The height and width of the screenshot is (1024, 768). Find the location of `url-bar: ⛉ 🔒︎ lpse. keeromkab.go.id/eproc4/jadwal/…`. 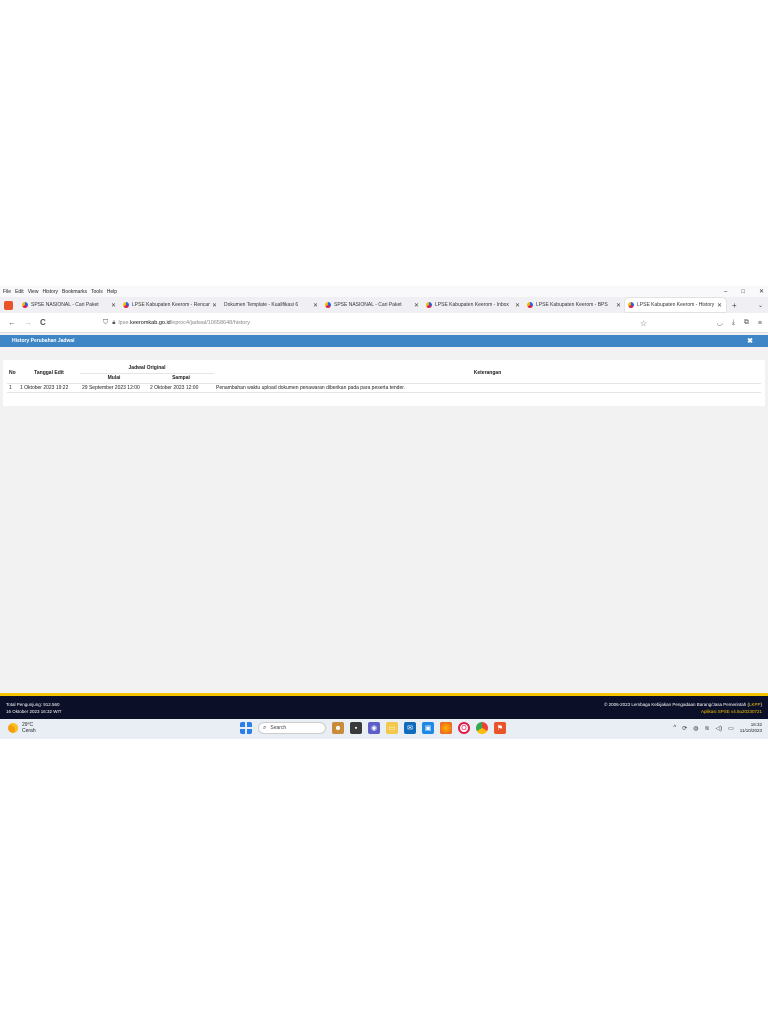

url-bar: ⛉ 🔒︎ lpse. keeromkab.go.id/eproc4/jadwal/… is located at coordinates (382, 323).